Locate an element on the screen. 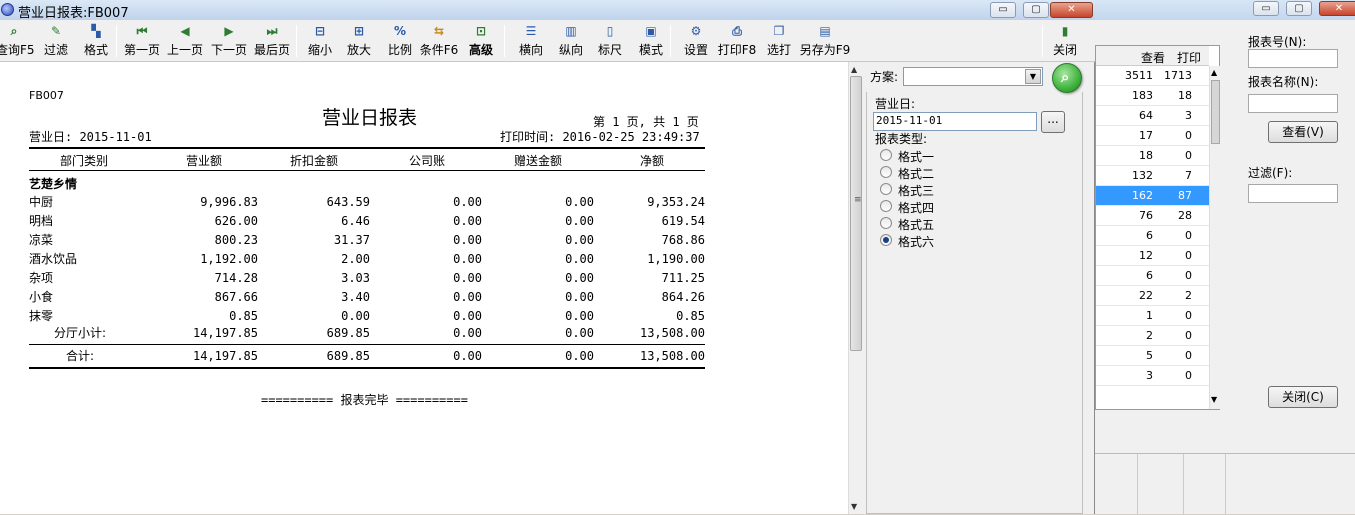 This screenshot has height=515, width=1355. report-name-label: 报表名称(N): is located at coordinates (1283, 82).